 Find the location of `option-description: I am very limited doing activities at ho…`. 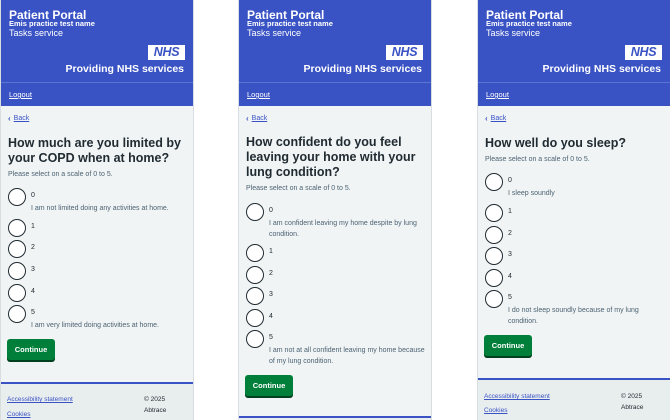

option-description: I am very limited doing activities at ho… is located at coordinates (95, 325).